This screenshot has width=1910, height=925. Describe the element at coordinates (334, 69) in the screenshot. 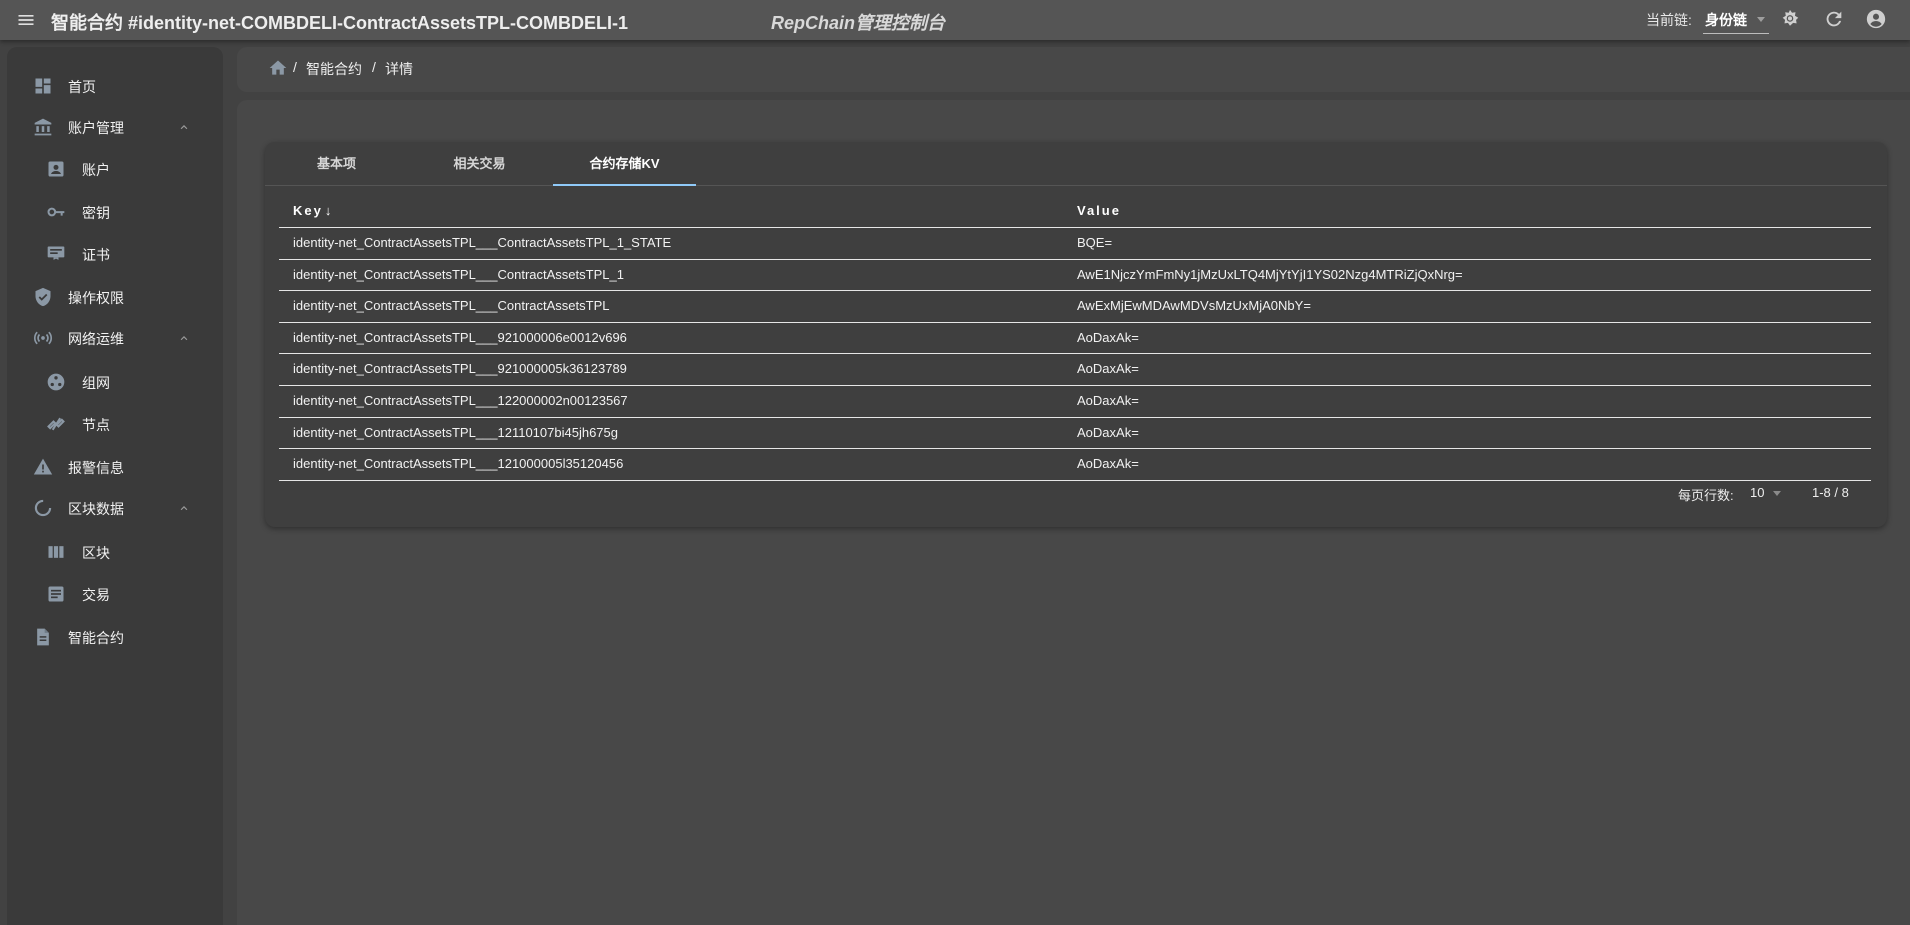

I see `breadcrumb-smart-contract: 智能合约` at that location.